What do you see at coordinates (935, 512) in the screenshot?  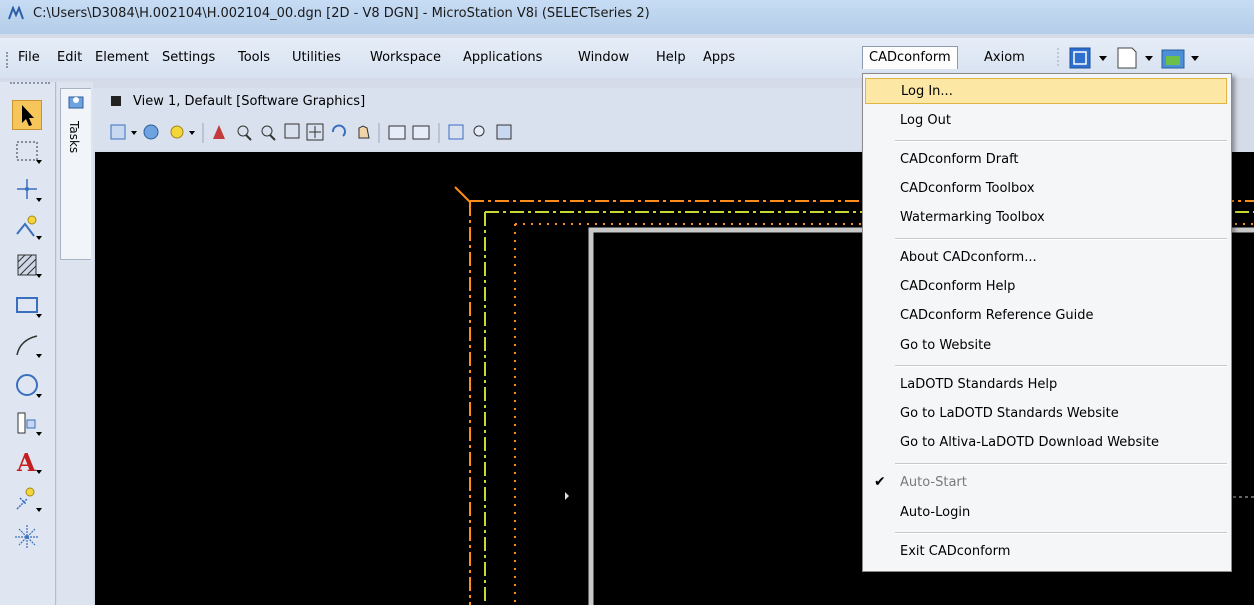 I see `menu-item-label: Auto-Login` at bounding box center [935, 512].